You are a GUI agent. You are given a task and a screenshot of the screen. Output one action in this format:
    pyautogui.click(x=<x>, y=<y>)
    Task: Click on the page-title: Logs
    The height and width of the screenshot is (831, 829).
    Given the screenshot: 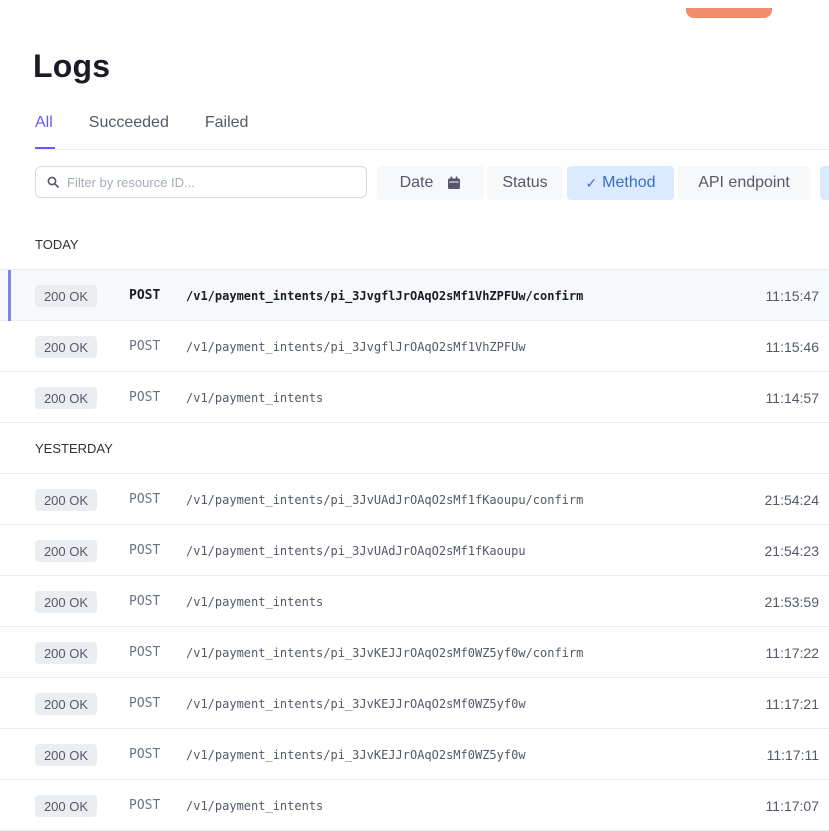 What is the action you would take?
    pyautogui.click(x=72, y=66)
    